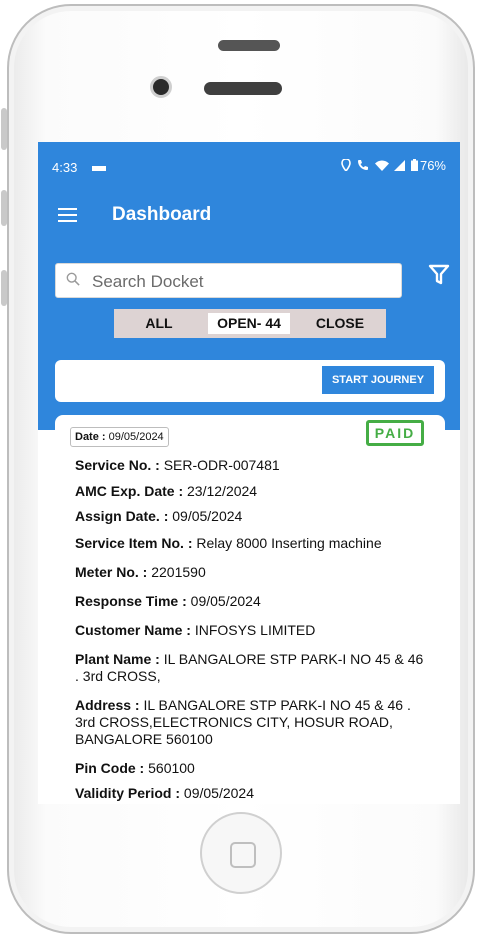 This screenshot has height=939, width=481. Describe the element at coordinates (250, 381) in the screenshot. I see `journey-card: START JOURNEY` at that location.